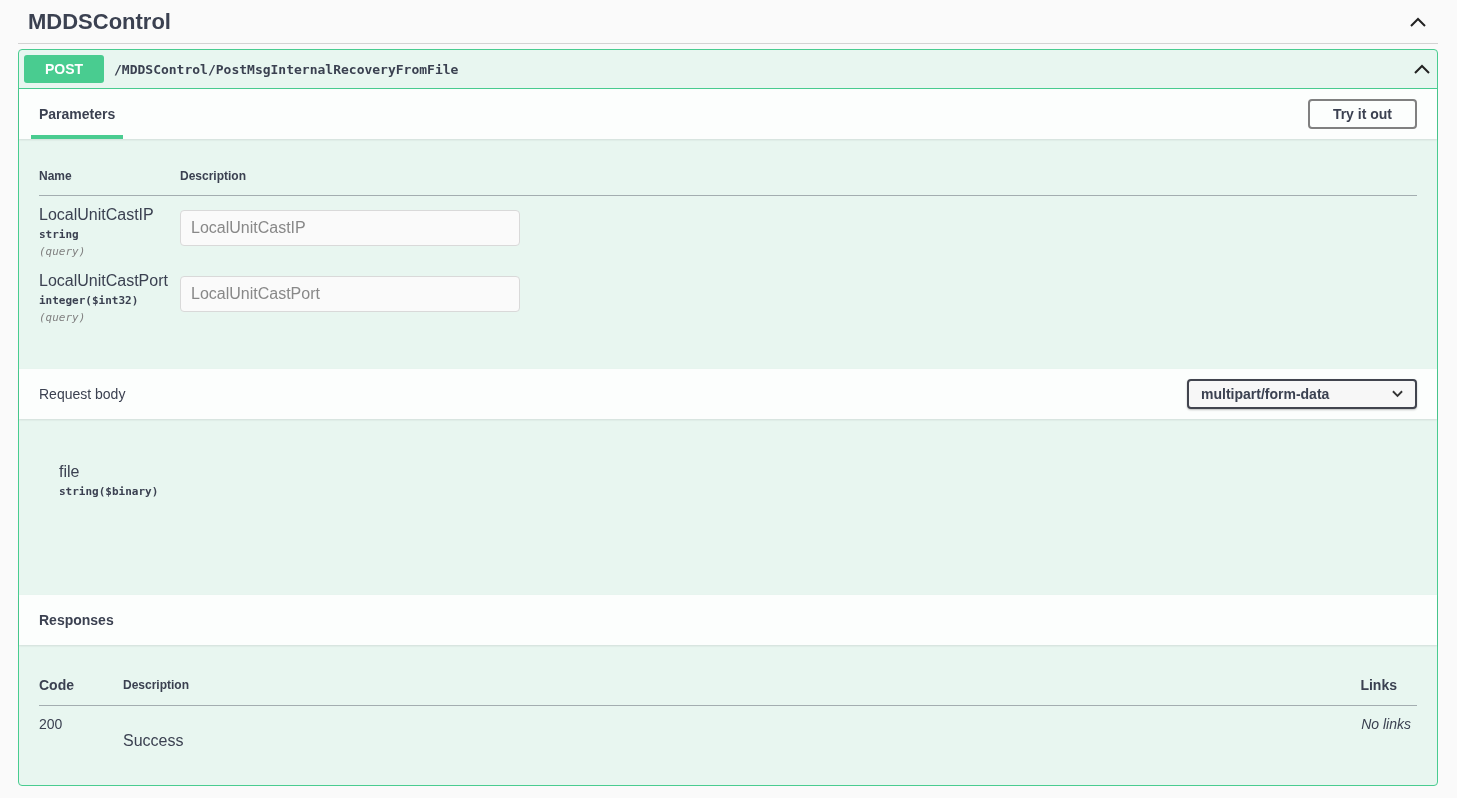 Image resolution: width=1457 pixels, height=798 pixels. What do you see at coordinates (59, 234) in the screenshot?
I see `parameter-type: string` at bounding box center [59, 234].